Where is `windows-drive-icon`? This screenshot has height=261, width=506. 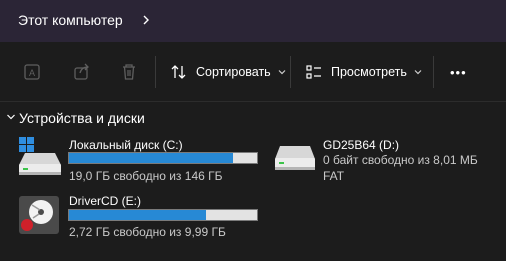
windows-drive-icon is located at coordinates (40, 156).